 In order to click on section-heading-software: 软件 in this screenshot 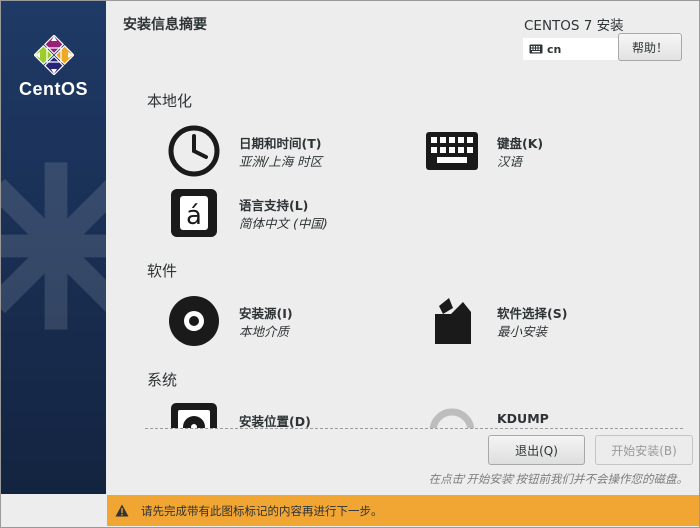, I will do `click(162, 271)`.